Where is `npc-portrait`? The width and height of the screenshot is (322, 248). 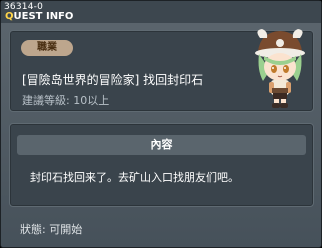 npc-portrait is located at coordinates (280, 68).